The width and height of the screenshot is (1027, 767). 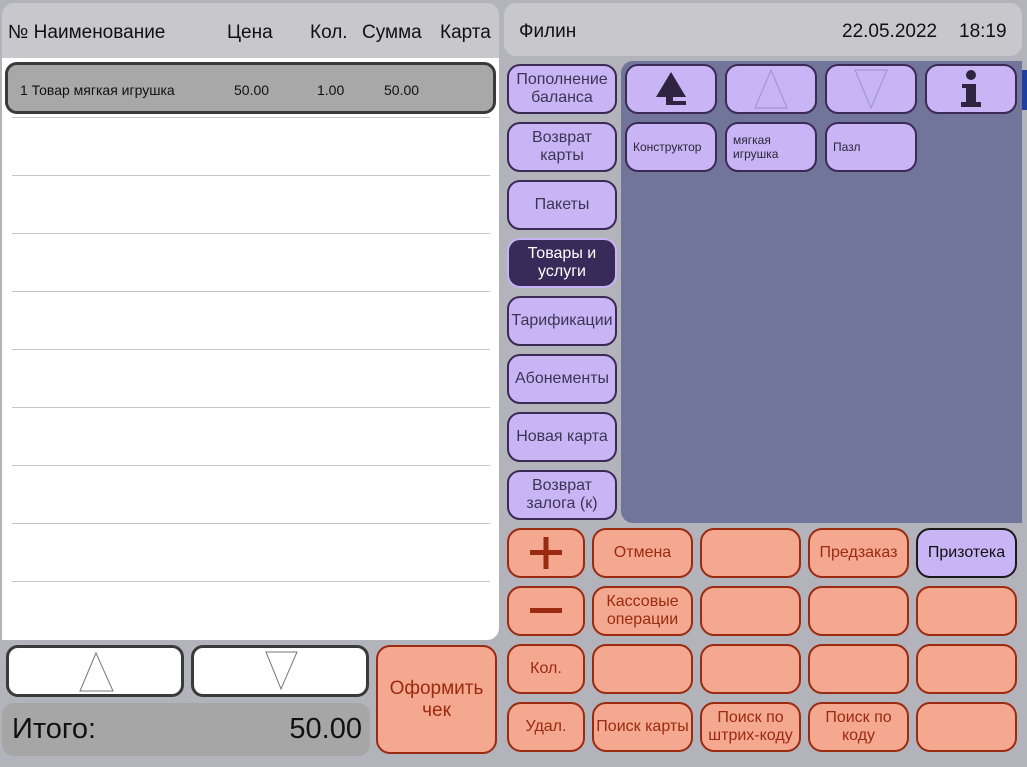 What do you see at coordinates (402, 90) in the screenshot?
I see `cell-sum: 50.00` at bounding box center [402, 90].